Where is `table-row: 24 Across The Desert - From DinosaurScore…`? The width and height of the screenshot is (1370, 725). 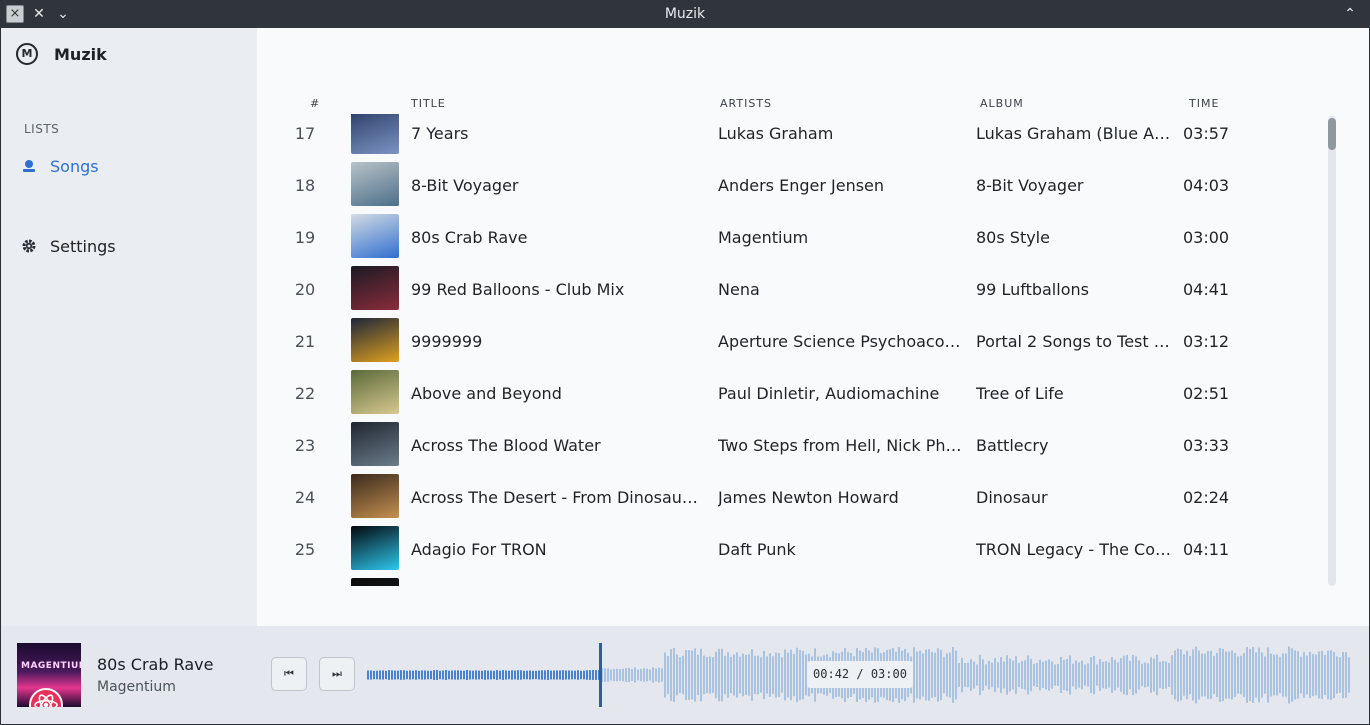 table-row: 24 Across The Desert - From DinosaurScore… is located at coordinates (792, 498).